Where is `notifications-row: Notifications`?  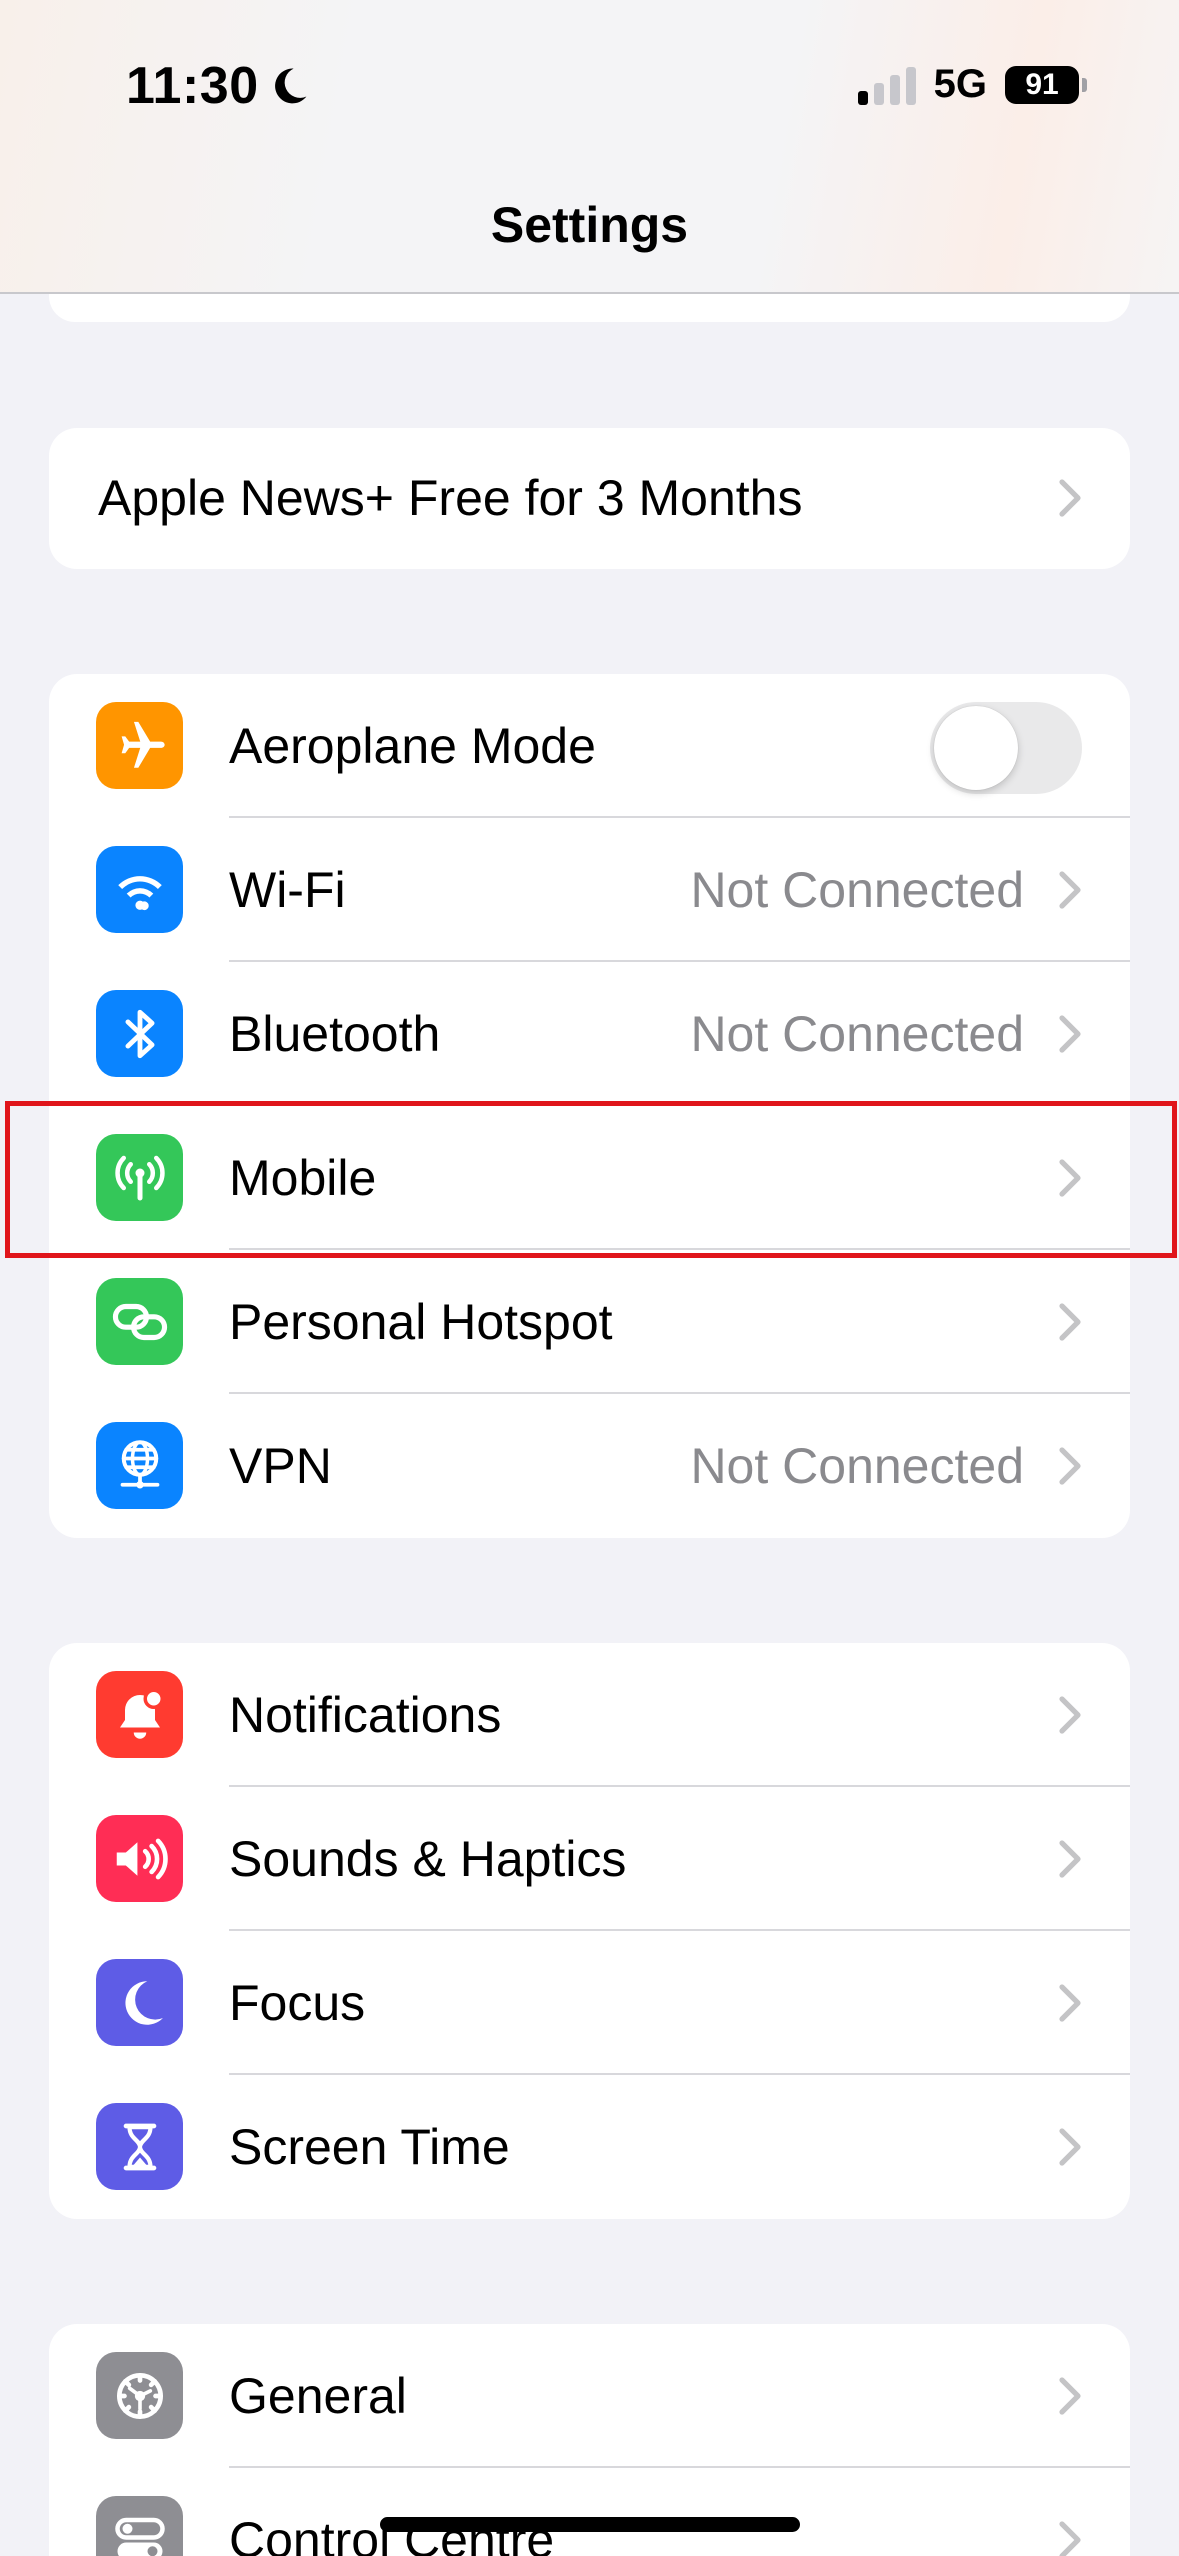 notifications-row: Notifications is located at coordinates (589, 1715).